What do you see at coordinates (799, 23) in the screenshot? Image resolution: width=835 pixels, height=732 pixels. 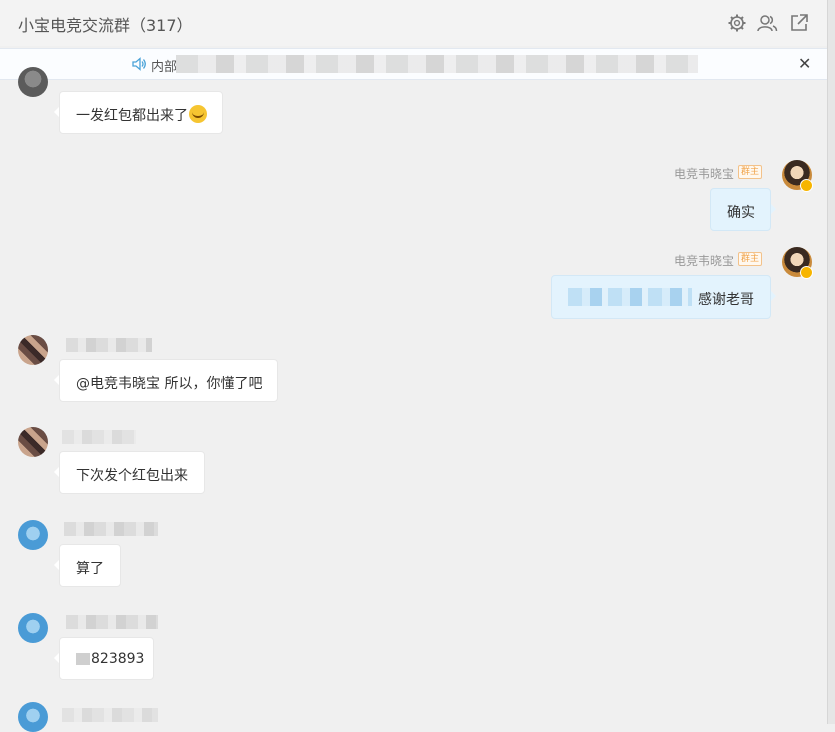 I see `popout-icon` at bounding box center [799, 23].